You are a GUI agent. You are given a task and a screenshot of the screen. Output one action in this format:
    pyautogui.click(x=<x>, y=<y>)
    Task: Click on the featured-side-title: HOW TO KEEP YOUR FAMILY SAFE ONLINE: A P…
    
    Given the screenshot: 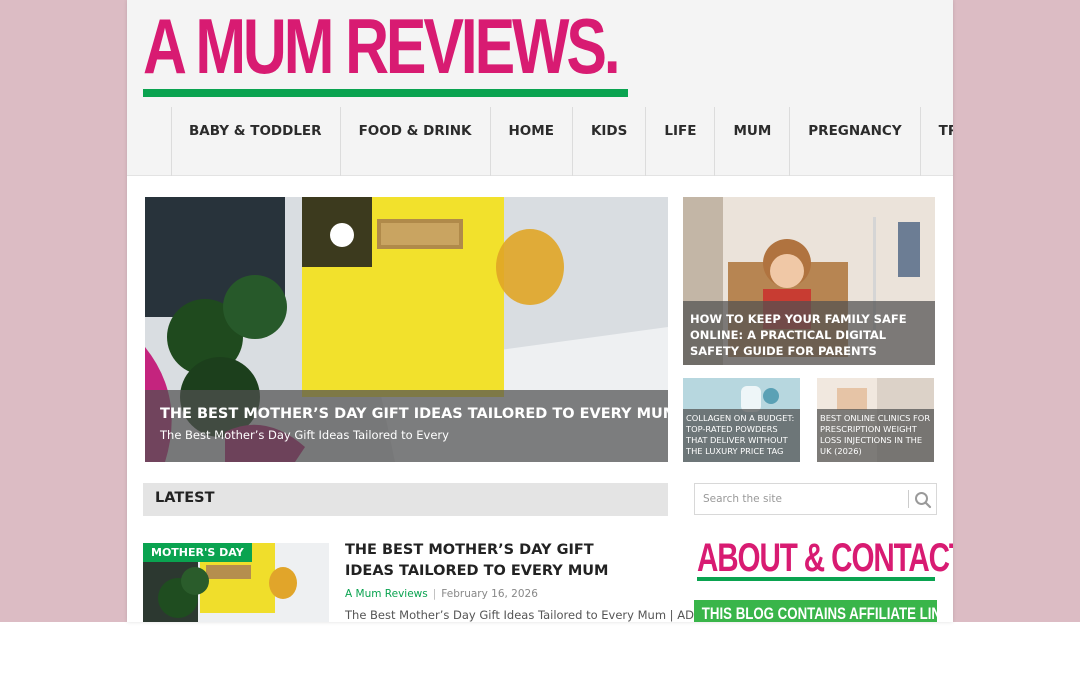 What is the action you would take?
    pyautogui.click(x=809, y=335)
    